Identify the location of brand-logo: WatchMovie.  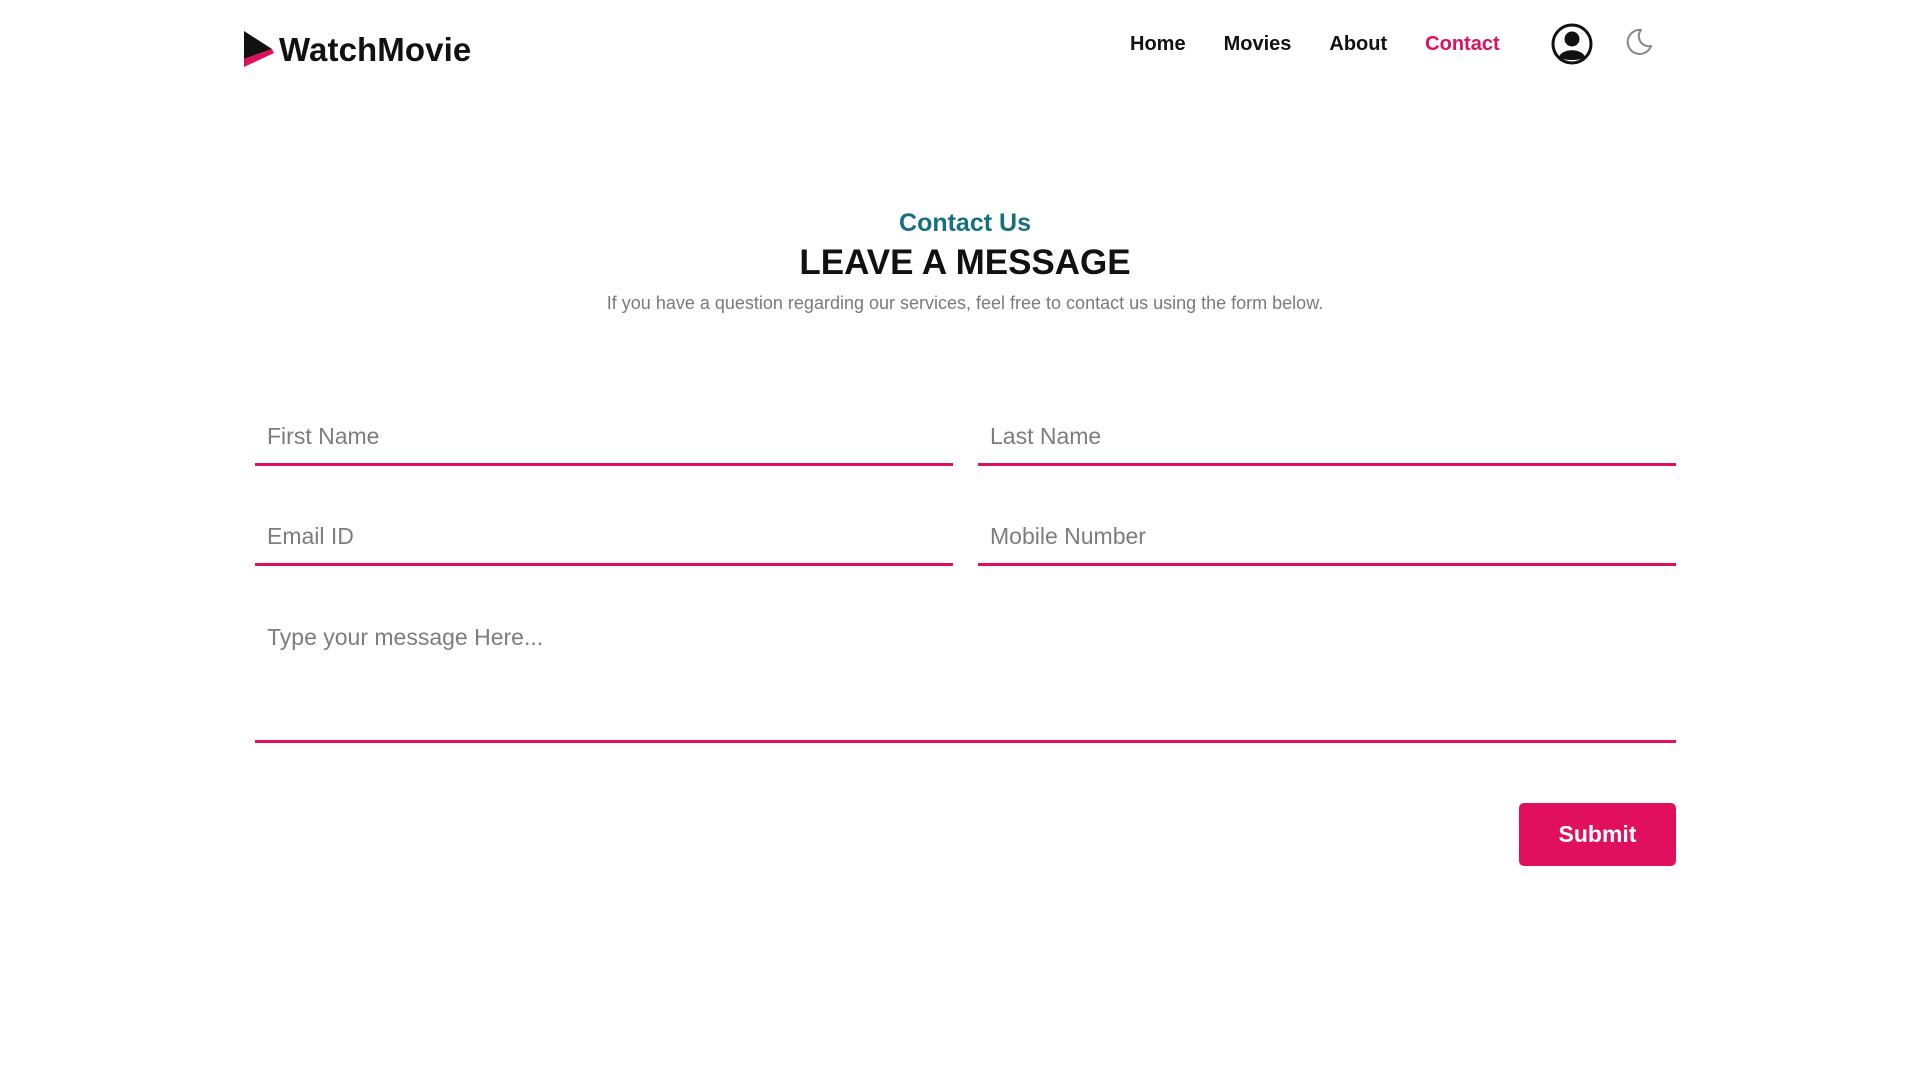
(356, 50).